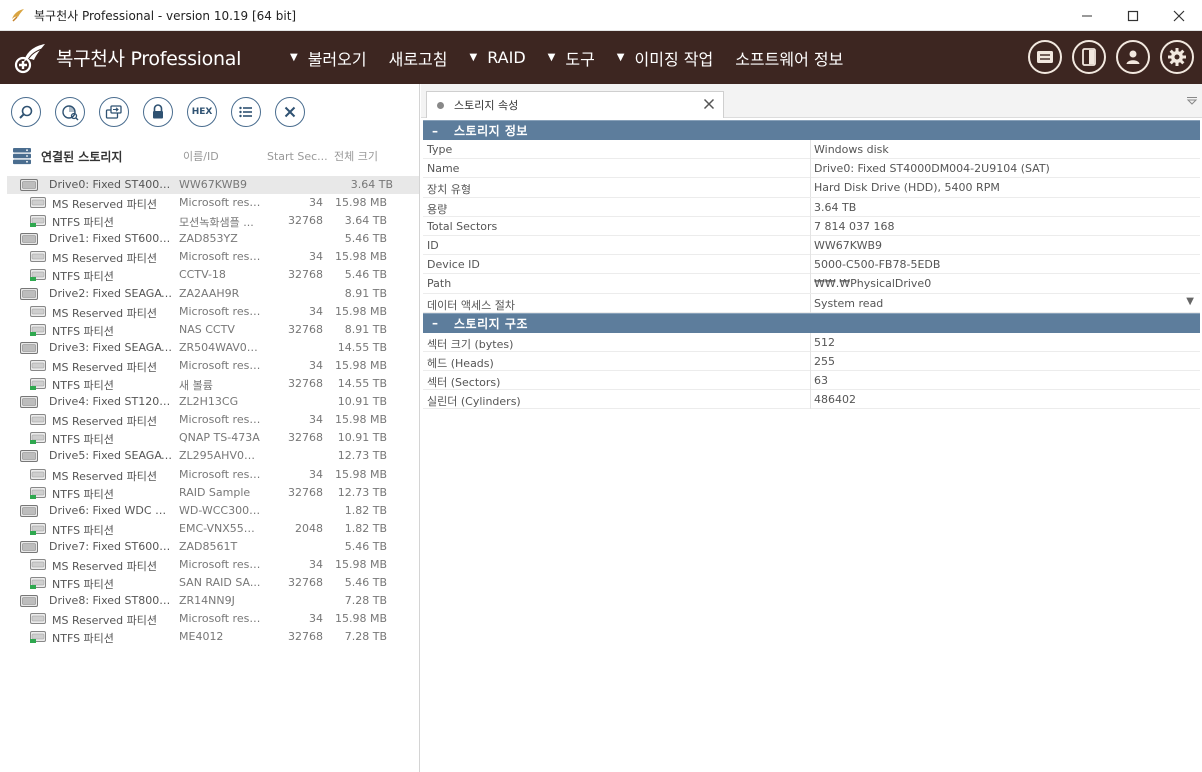 This screenshot has height=772, width=1202. What do you see at coordinates (38, 421) in the screenshot?
I see `partition-icon` at bounding box center [38, 421].